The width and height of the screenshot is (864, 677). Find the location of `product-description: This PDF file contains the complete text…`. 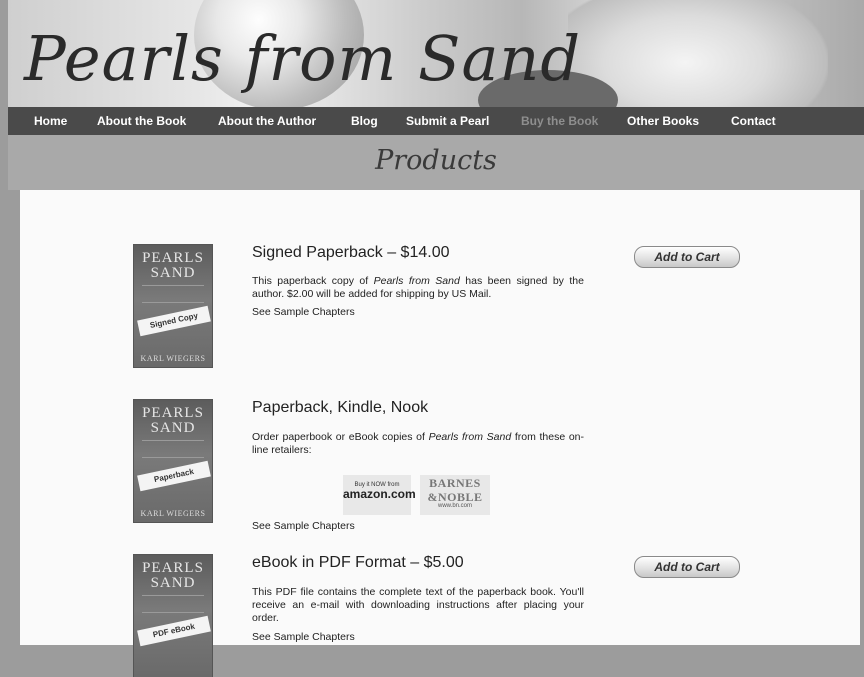

product-description: This PDF file contains the complete text… is located at coordinates (418, 605).